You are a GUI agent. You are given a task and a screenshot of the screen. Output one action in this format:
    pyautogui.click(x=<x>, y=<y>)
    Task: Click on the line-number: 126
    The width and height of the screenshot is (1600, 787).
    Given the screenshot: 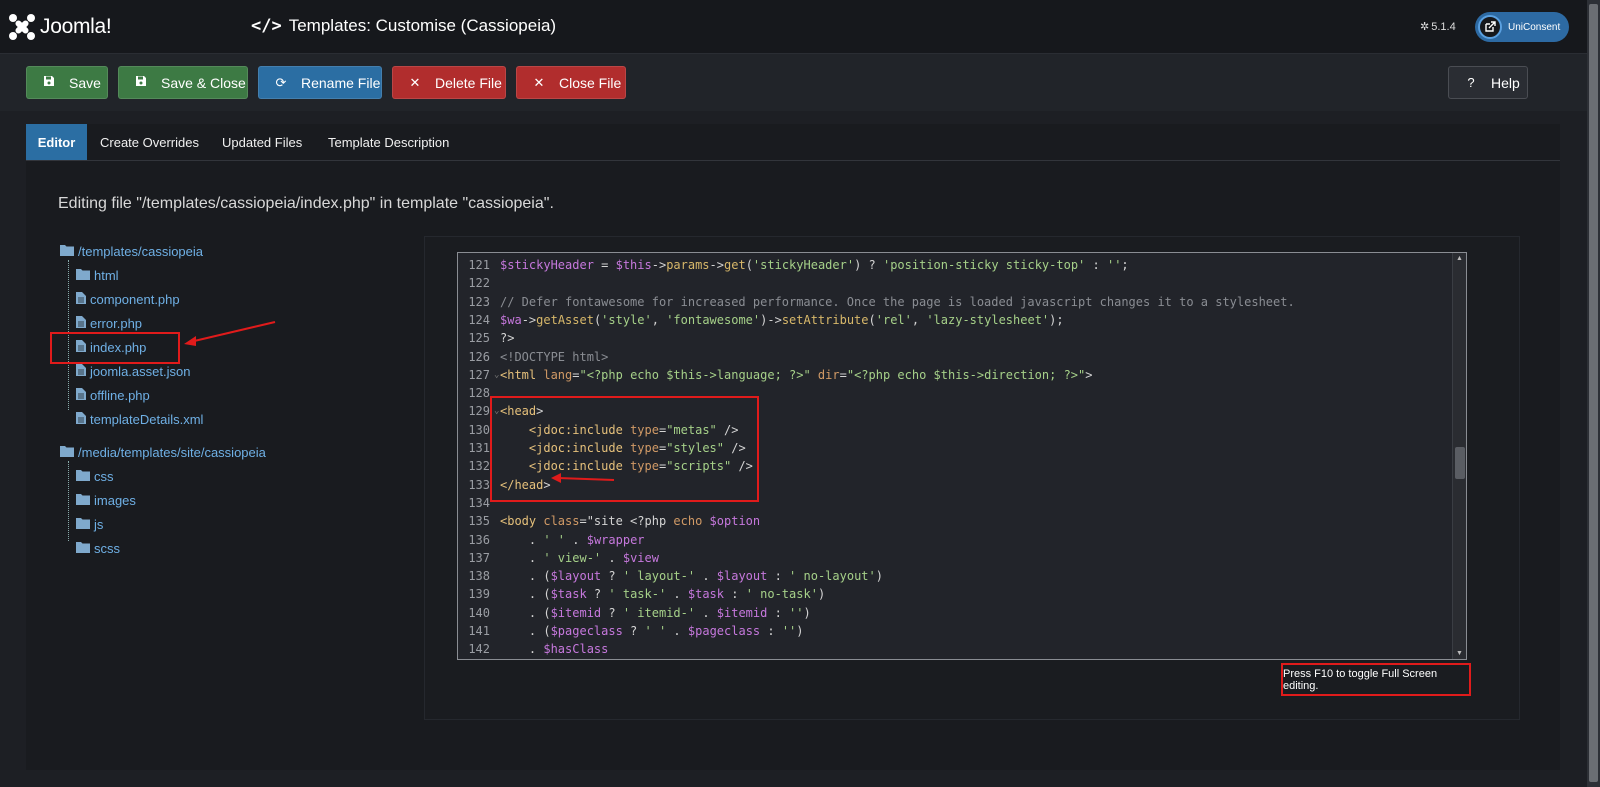 What is the action you would take?
    pyautogui.click(x=479, y=356)
    